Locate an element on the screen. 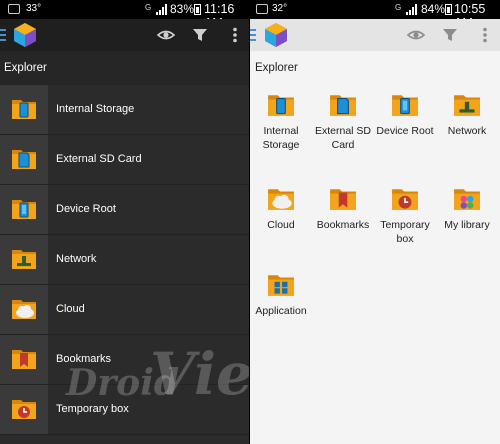 This screenshot has width=500, height=444. temperature: 33° is located at coordinates (34, 8).